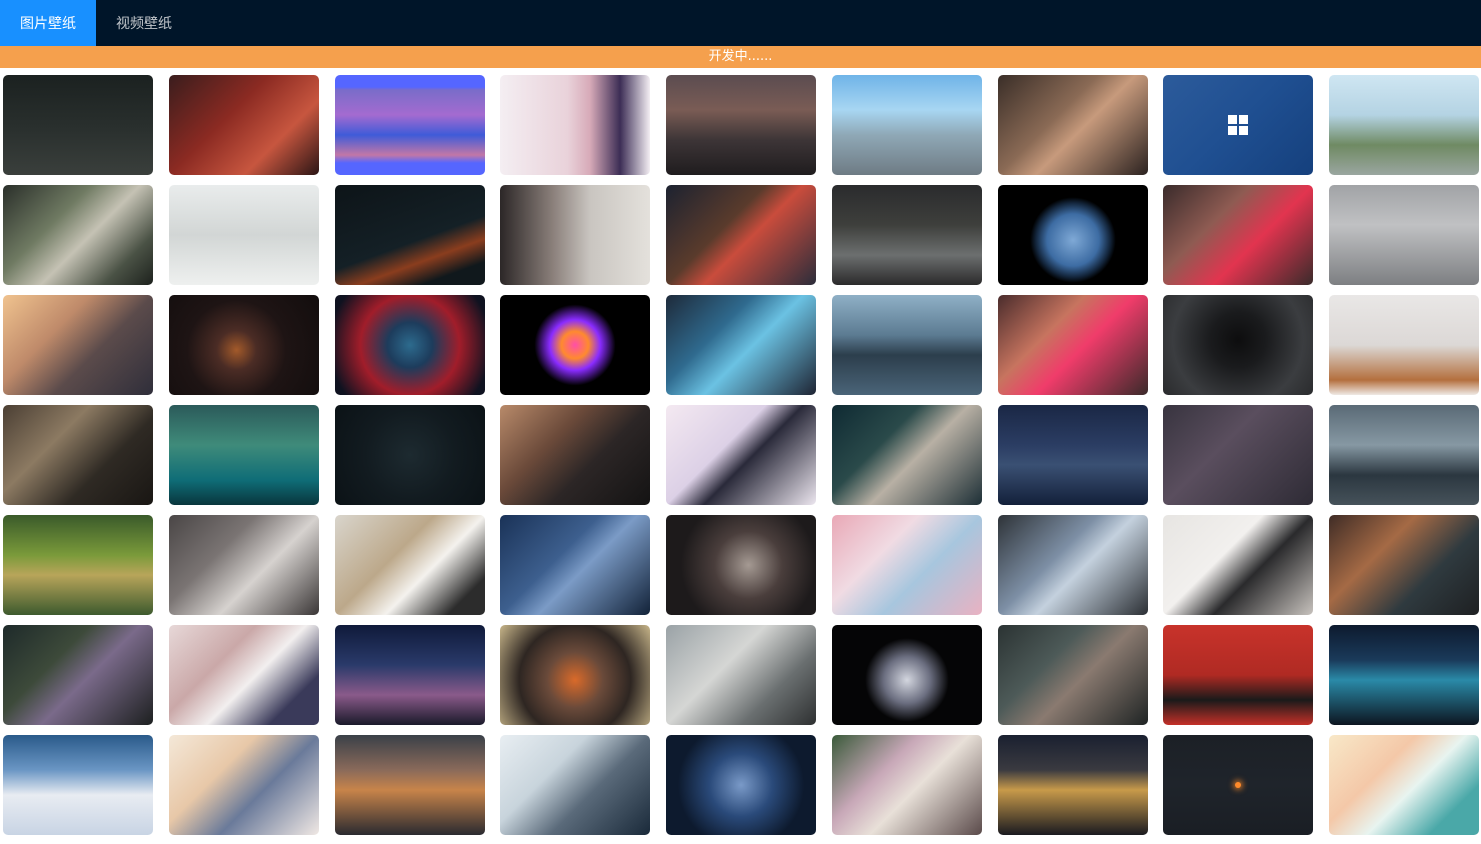  I want to click on glow-dot-icon, so click(1238, 785).